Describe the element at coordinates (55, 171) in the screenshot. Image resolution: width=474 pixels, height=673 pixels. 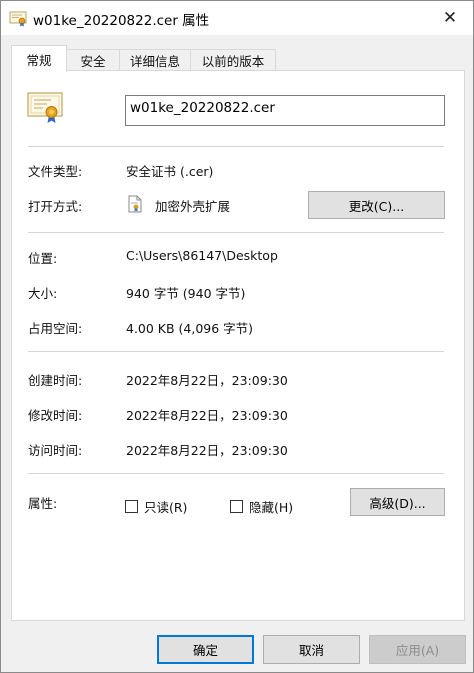
I see `file-type-label: 文件类型:` at that location.